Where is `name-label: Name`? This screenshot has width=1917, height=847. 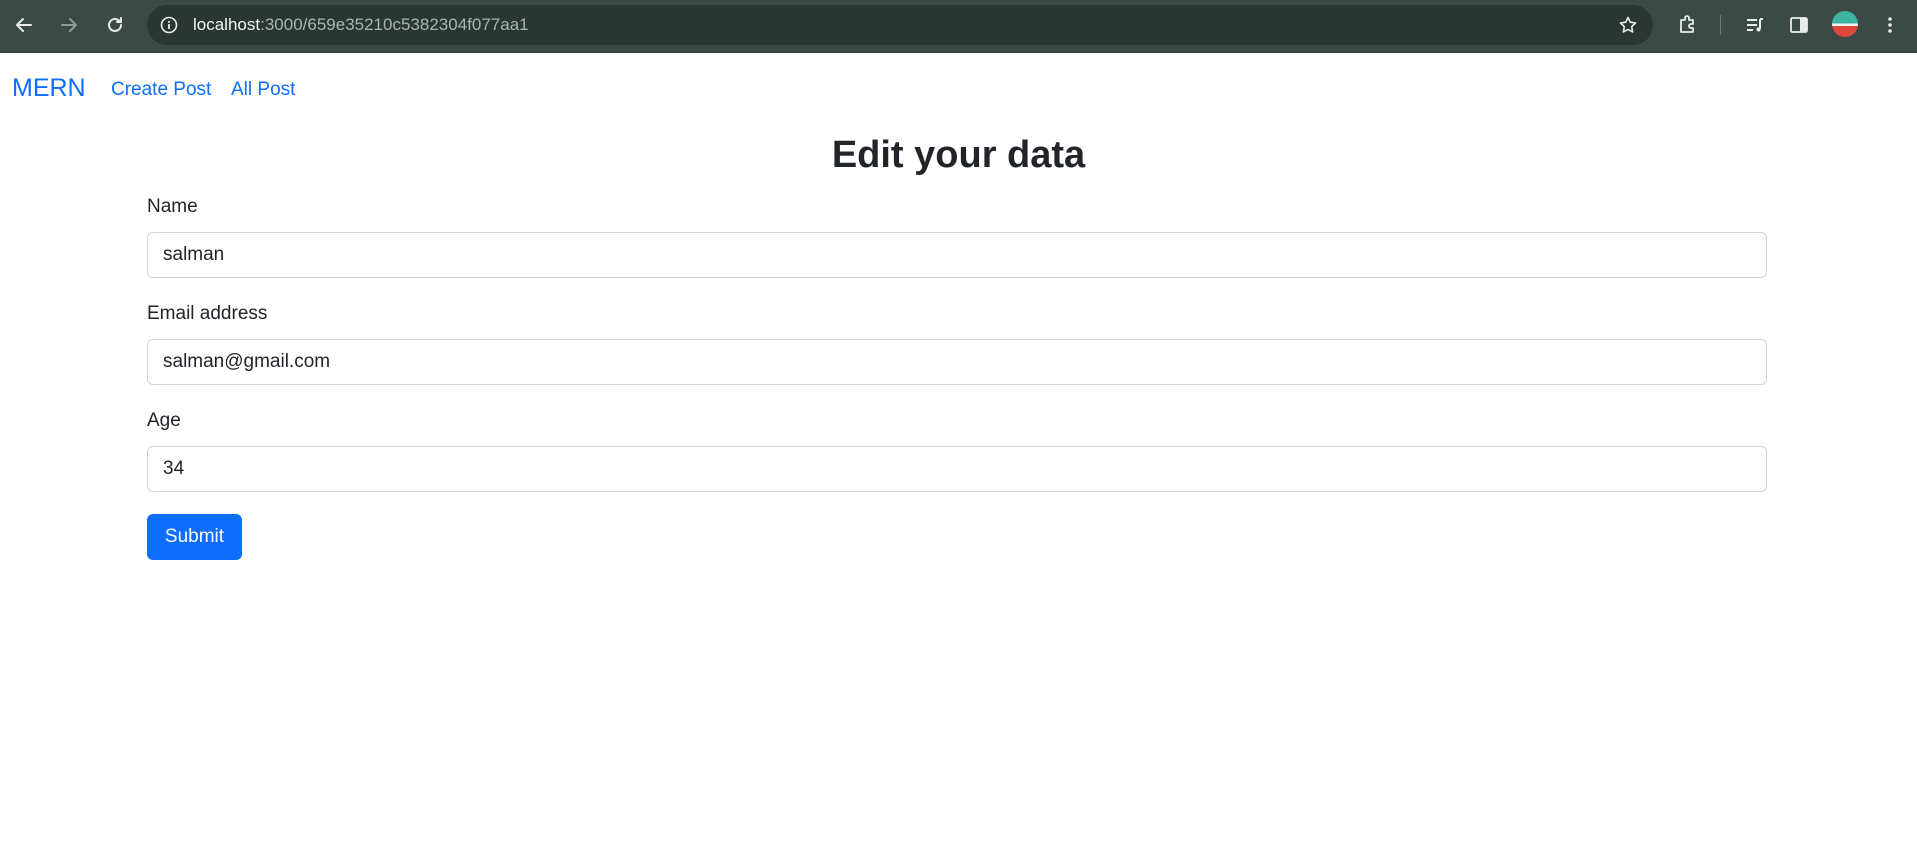 name-label: Name is located at coordinates (172, 206).